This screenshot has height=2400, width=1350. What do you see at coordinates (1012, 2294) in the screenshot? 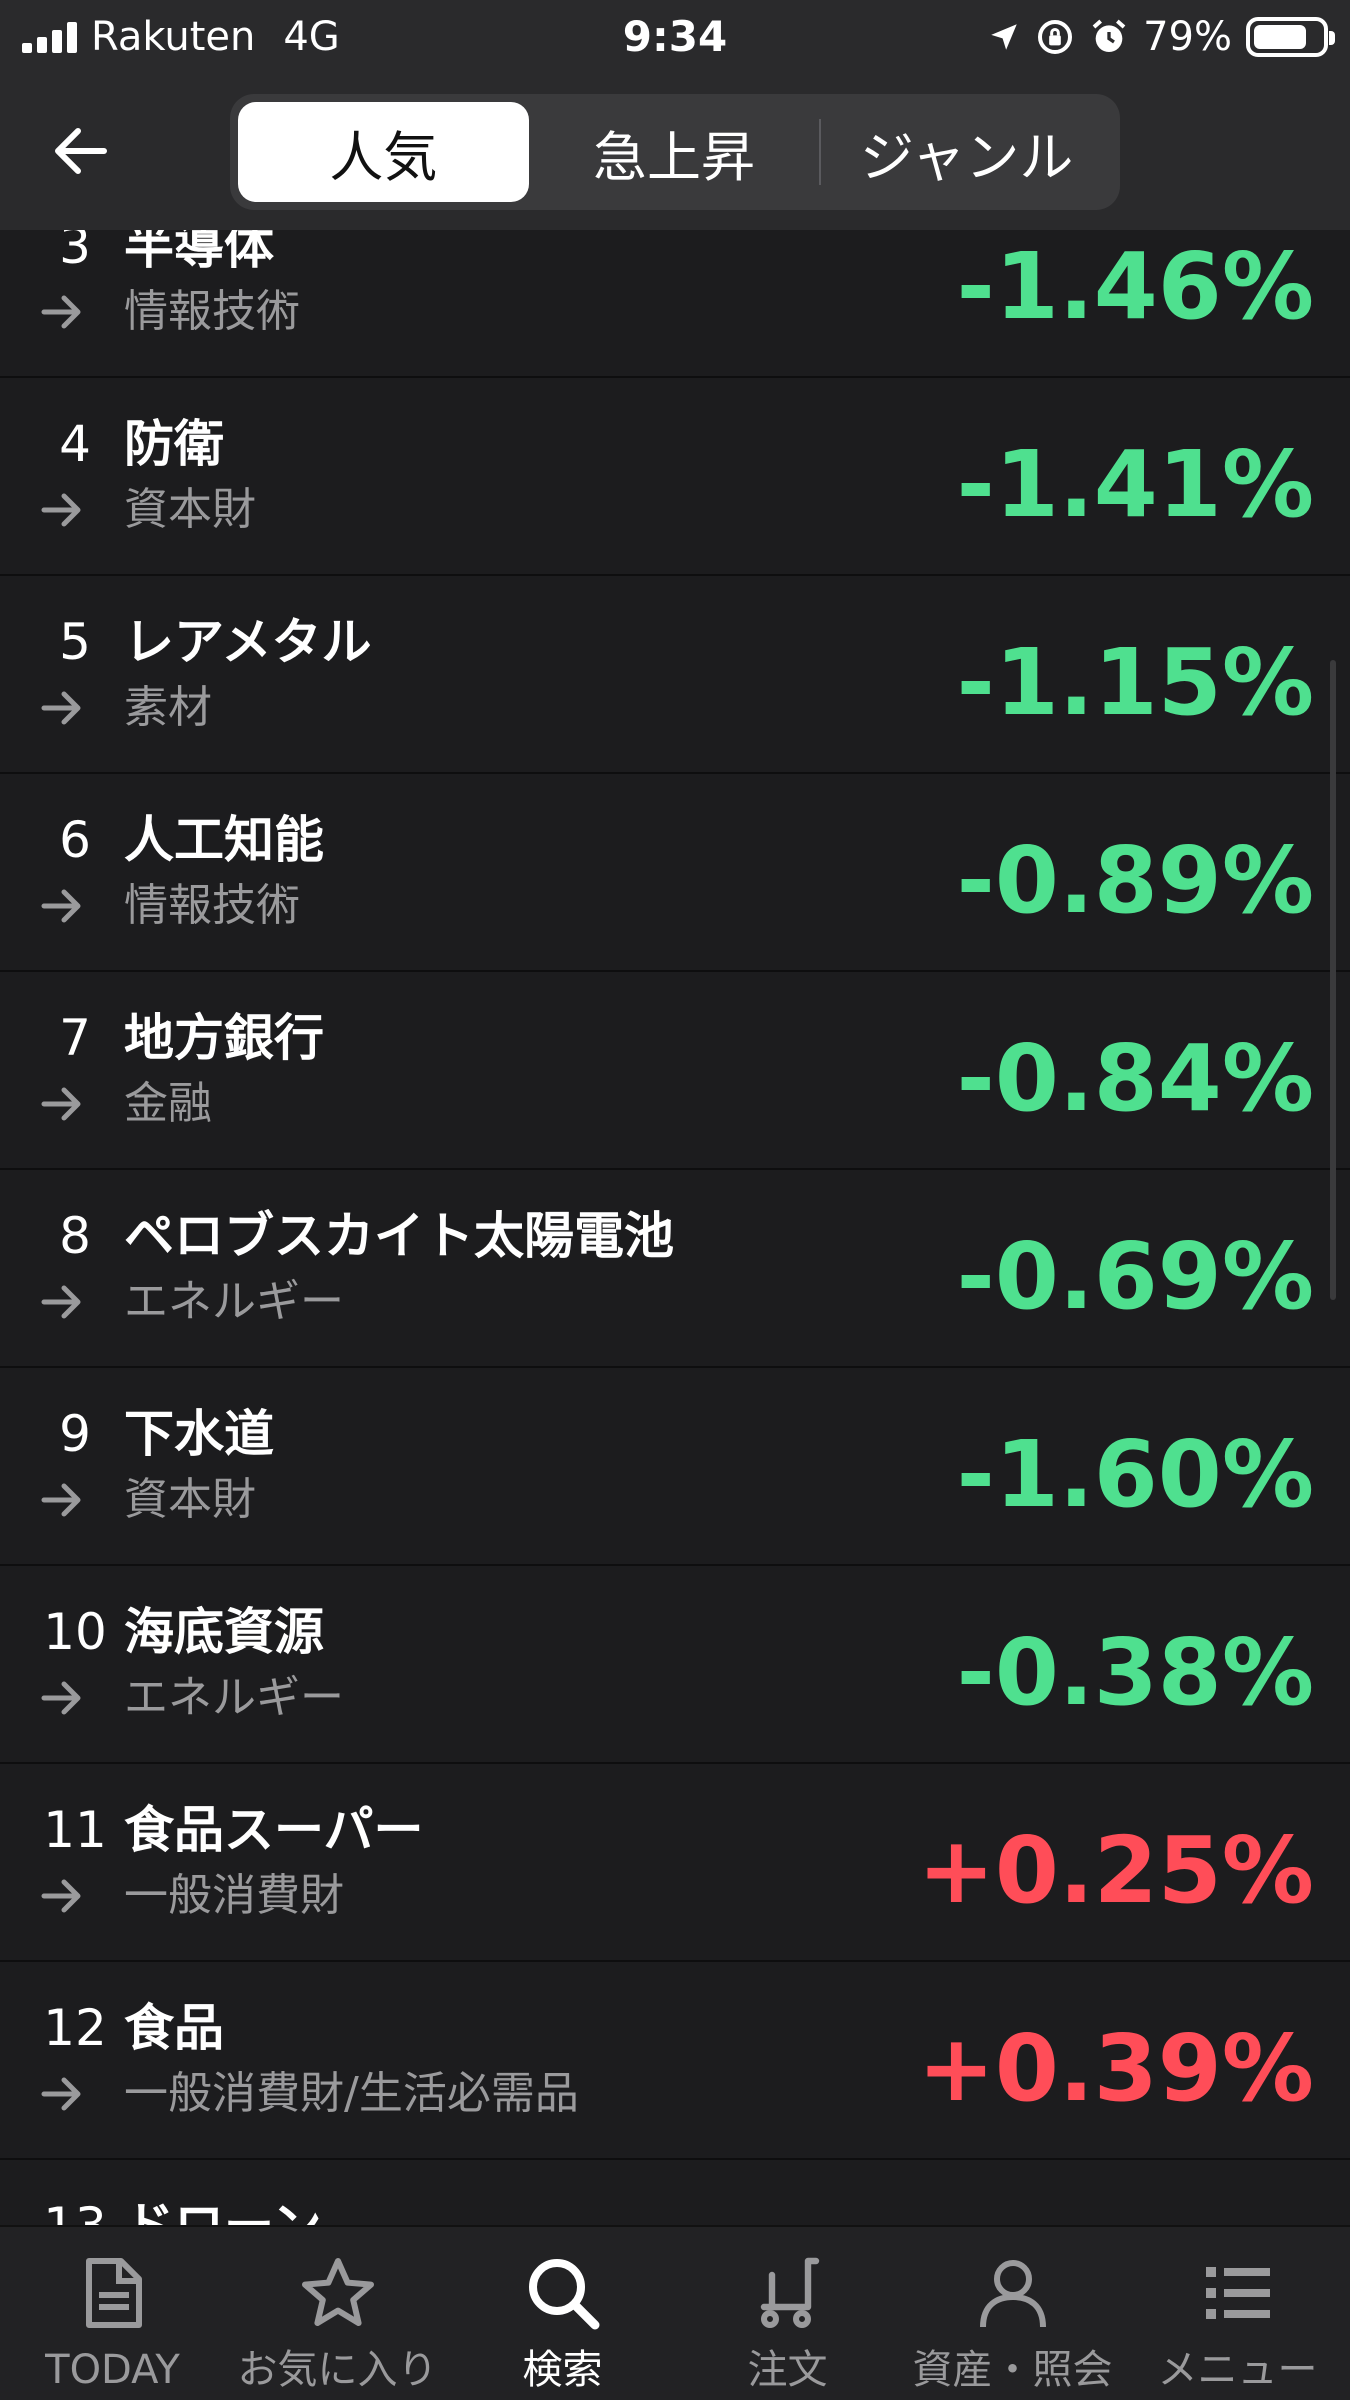
I see `person-icon` at bounding box center [1012, 2294].